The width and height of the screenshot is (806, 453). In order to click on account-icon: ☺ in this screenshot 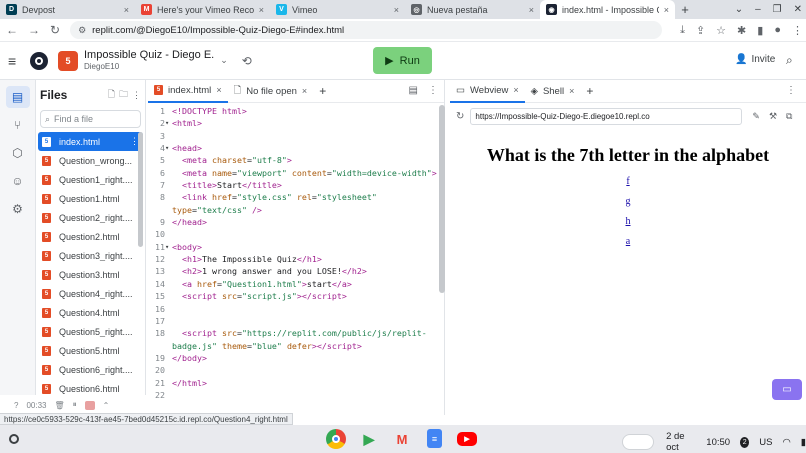, I will do `click(18, 181)`.